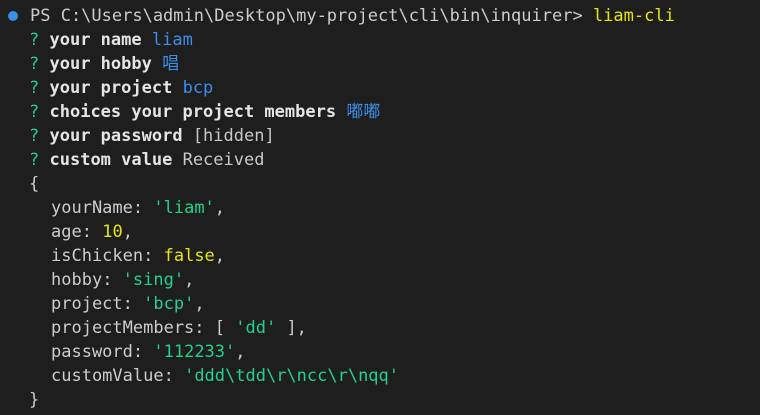  Describe the element at coordinates (111, 160) in the screenshot. I see `question-label: custom value` at that location.